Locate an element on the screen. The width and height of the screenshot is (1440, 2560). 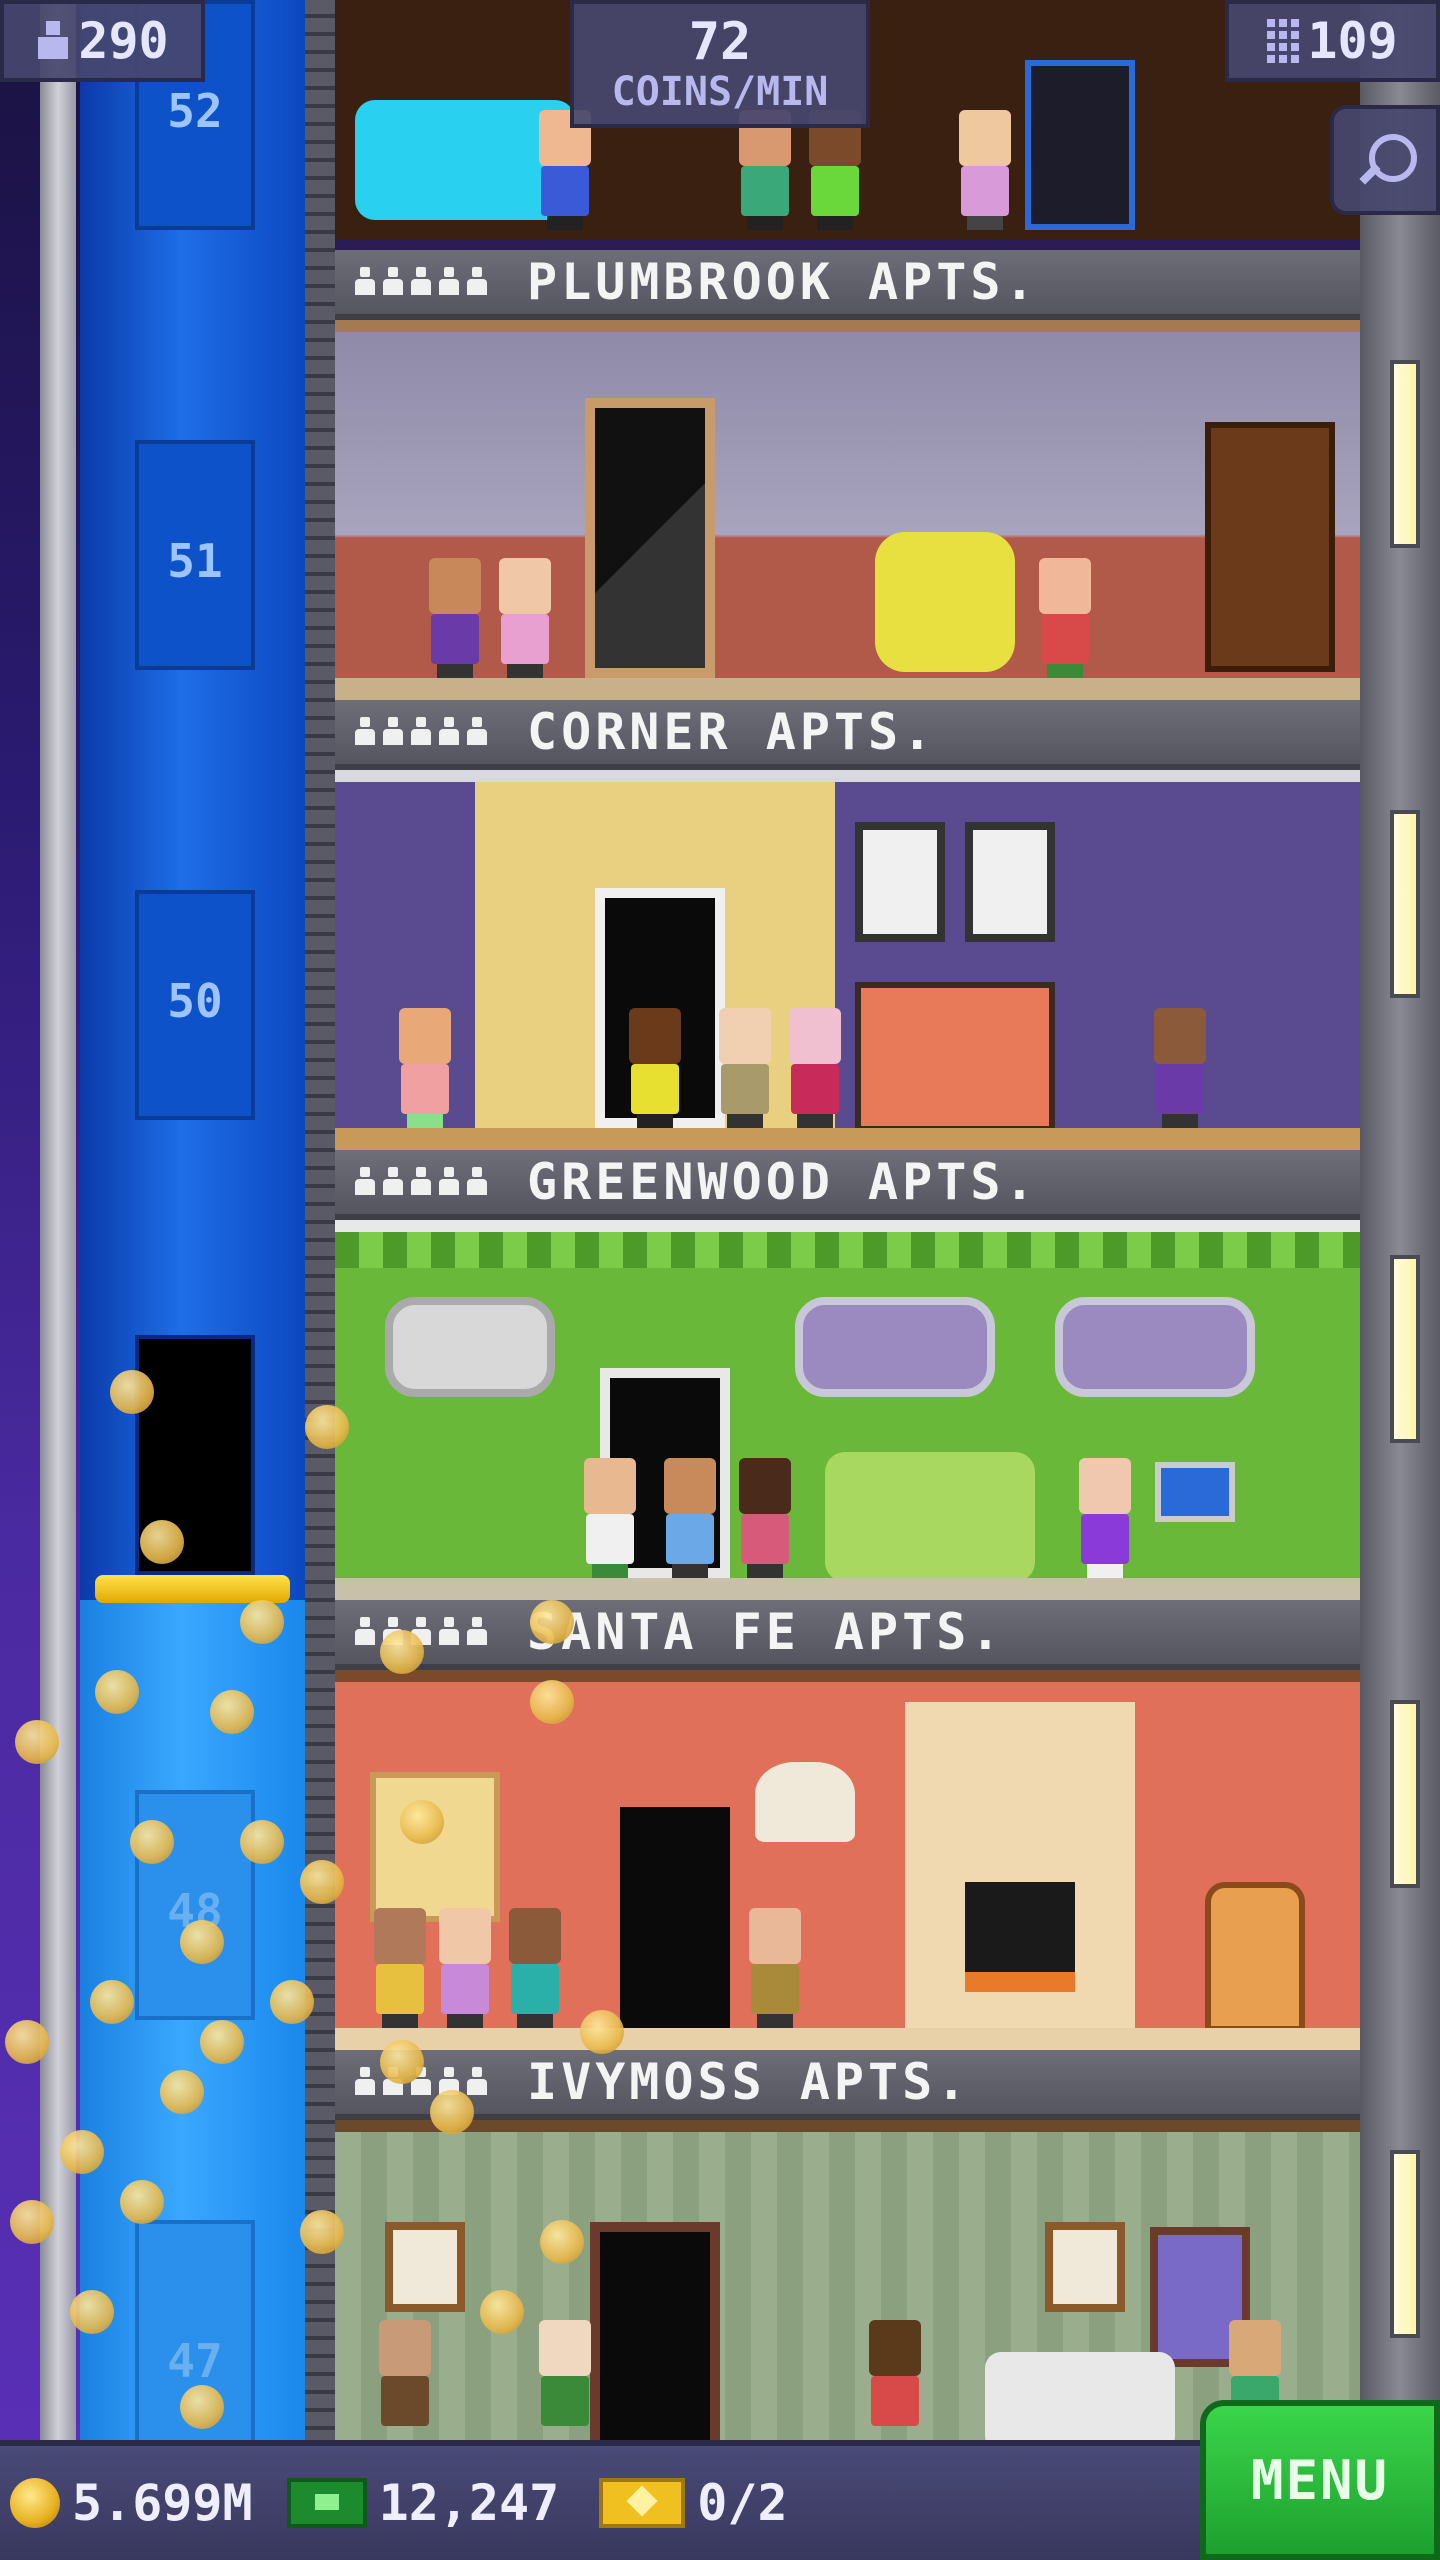
search-button is located at coordinates (1385, 160).